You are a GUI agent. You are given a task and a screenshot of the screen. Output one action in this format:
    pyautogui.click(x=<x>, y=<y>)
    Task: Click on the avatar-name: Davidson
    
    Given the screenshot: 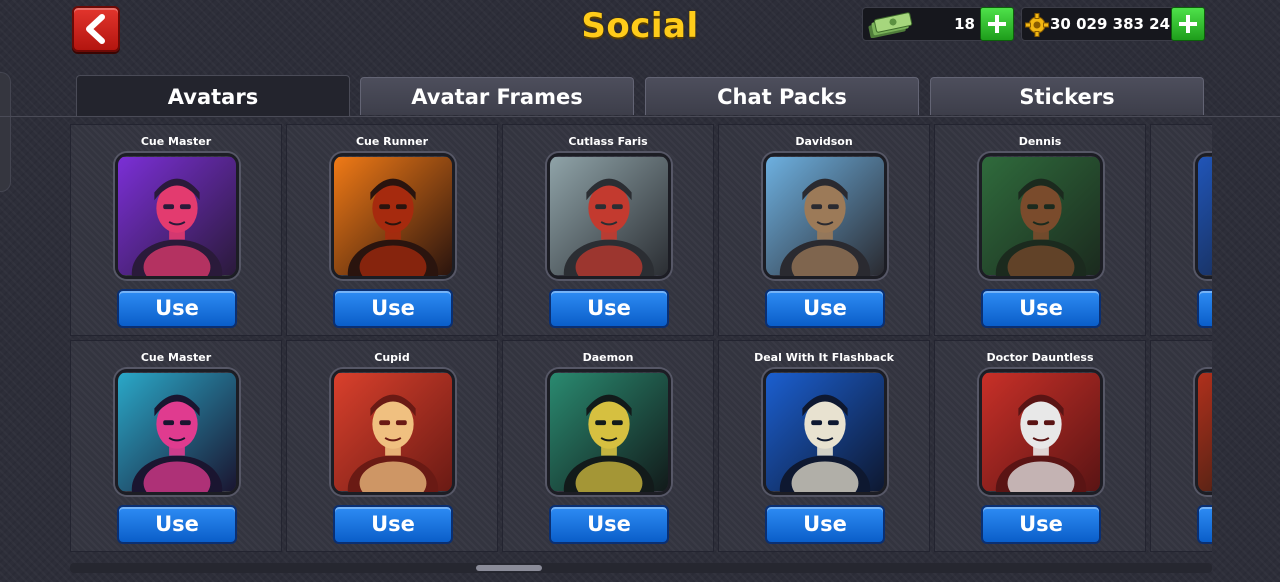 What is the action you would take?
    pyautogui.click(x=824, y=141)
    